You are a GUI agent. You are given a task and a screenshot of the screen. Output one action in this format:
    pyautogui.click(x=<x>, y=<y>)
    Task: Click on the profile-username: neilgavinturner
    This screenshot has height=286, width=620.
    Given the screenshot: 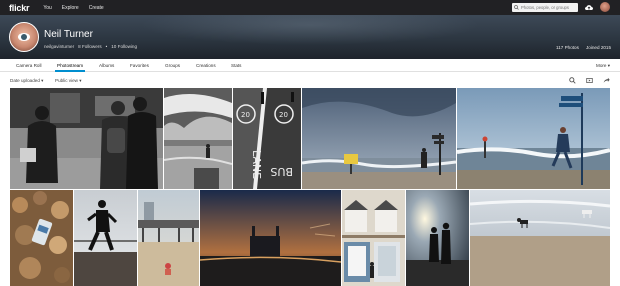 What is the action you would take?
    pyautogui.click(x=59, y=46)
    